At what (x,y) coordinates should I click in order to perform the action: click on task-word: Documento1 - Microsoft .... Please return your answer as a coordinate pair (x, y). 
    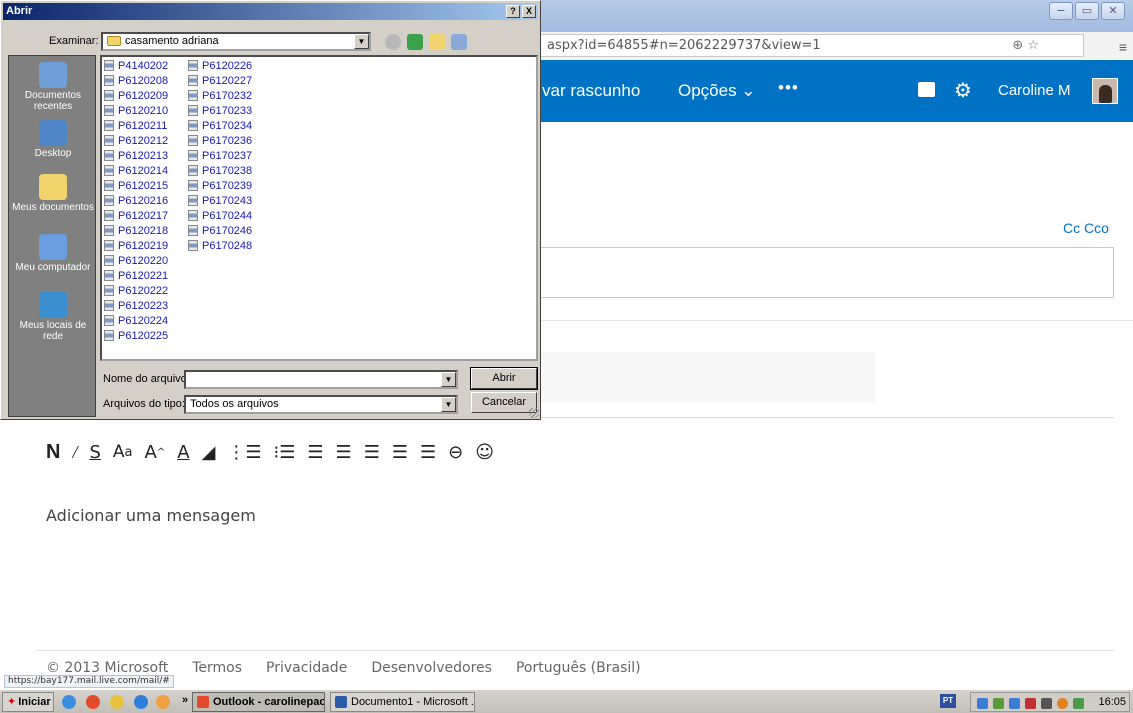
    Looking at the image, I should click on (402, 702).